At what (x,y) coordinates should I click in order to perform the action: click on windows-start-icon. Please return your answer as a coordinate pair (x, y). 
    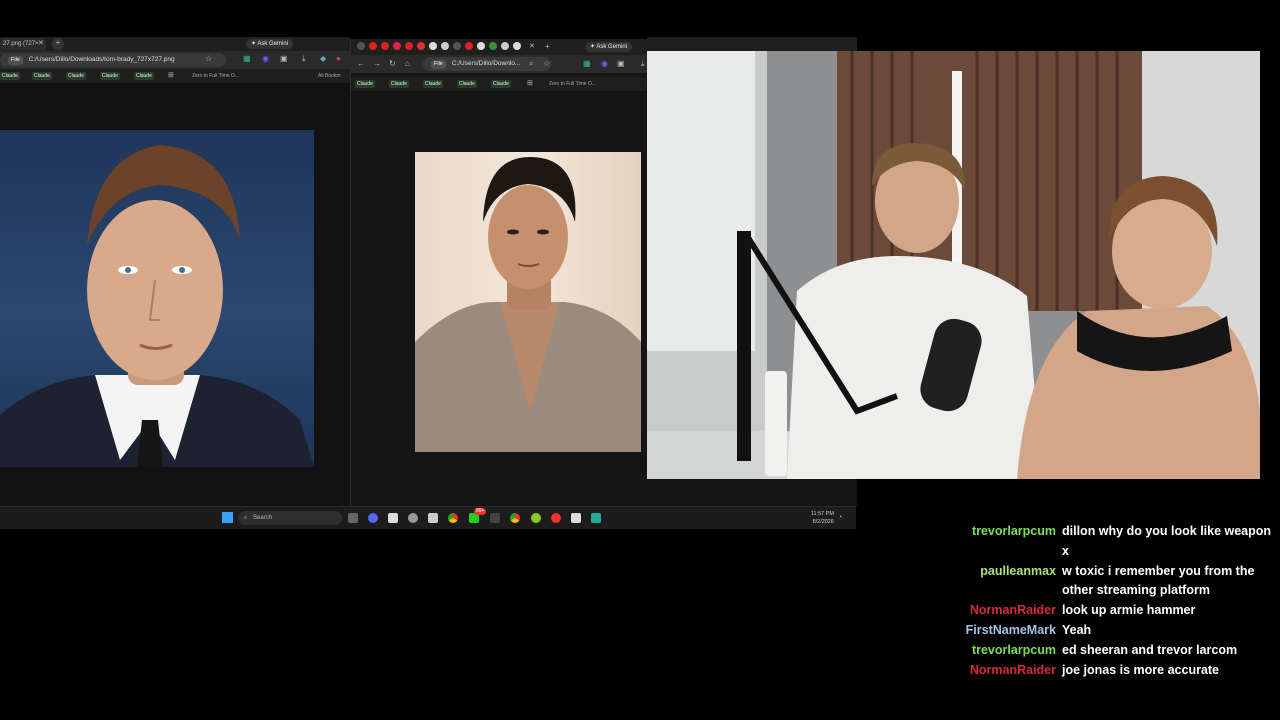
    Looking at the image, I should click on (227, 517).